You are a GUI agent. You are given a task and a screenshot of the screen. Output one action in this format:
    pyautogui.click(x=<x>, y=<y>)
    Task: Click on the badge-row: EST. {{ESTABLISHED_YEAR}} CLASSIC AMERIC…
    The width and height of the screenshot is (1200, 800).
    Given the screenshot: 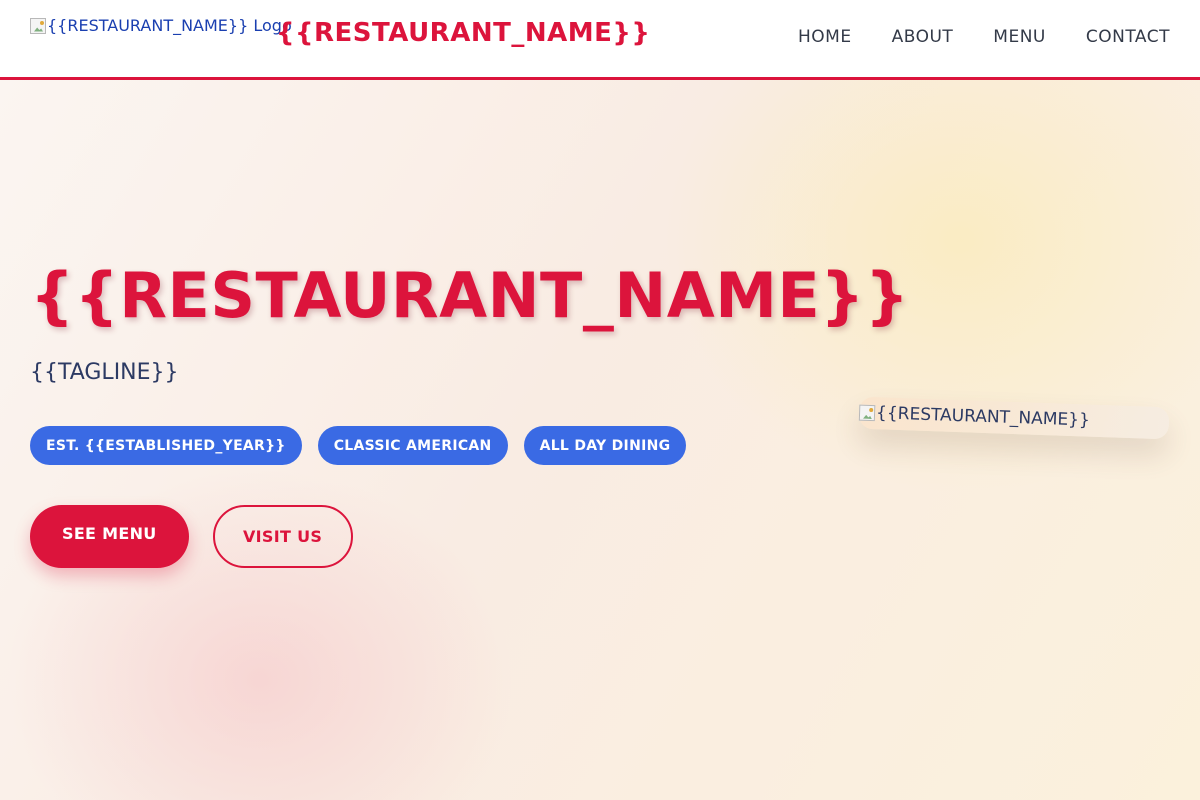 What is the action you would take?
    pyautogui.click(x=358, y=445)
    